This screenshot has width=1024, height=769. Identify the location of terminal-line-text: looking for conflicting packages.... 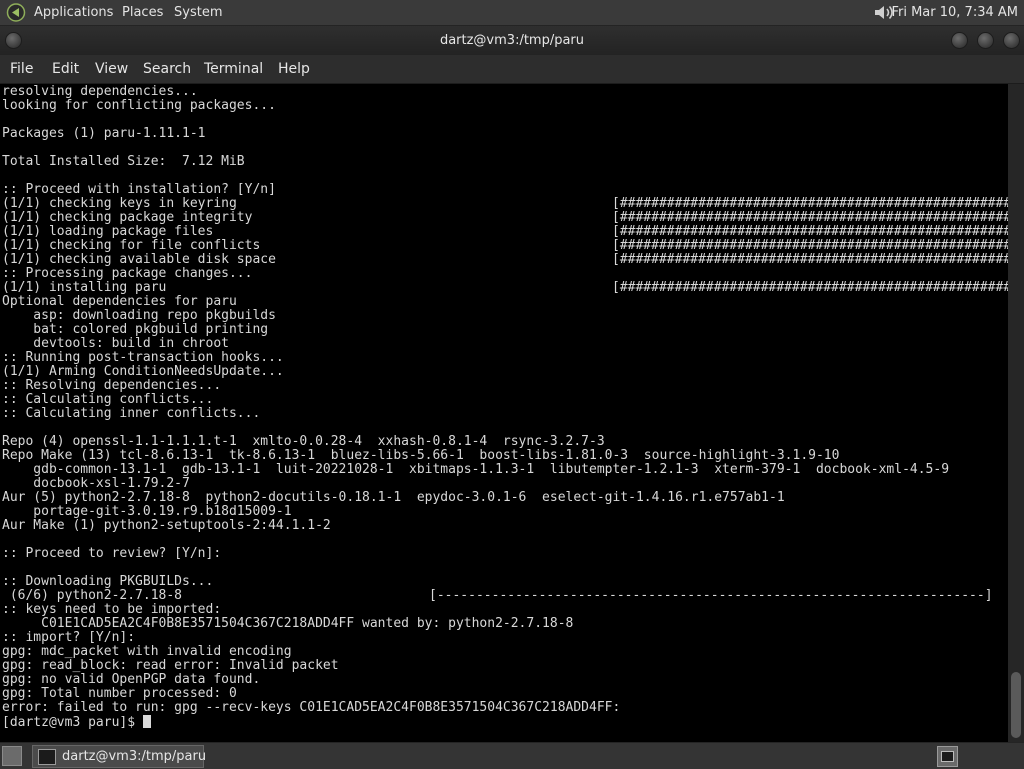
(139, 105).